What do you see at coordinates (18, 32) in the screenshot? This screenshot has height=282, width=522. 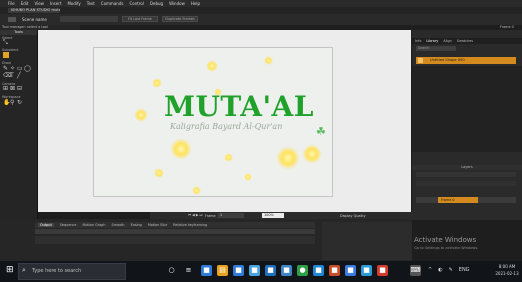 I see `tools-header: Tools` at bounding box center [18, 32].